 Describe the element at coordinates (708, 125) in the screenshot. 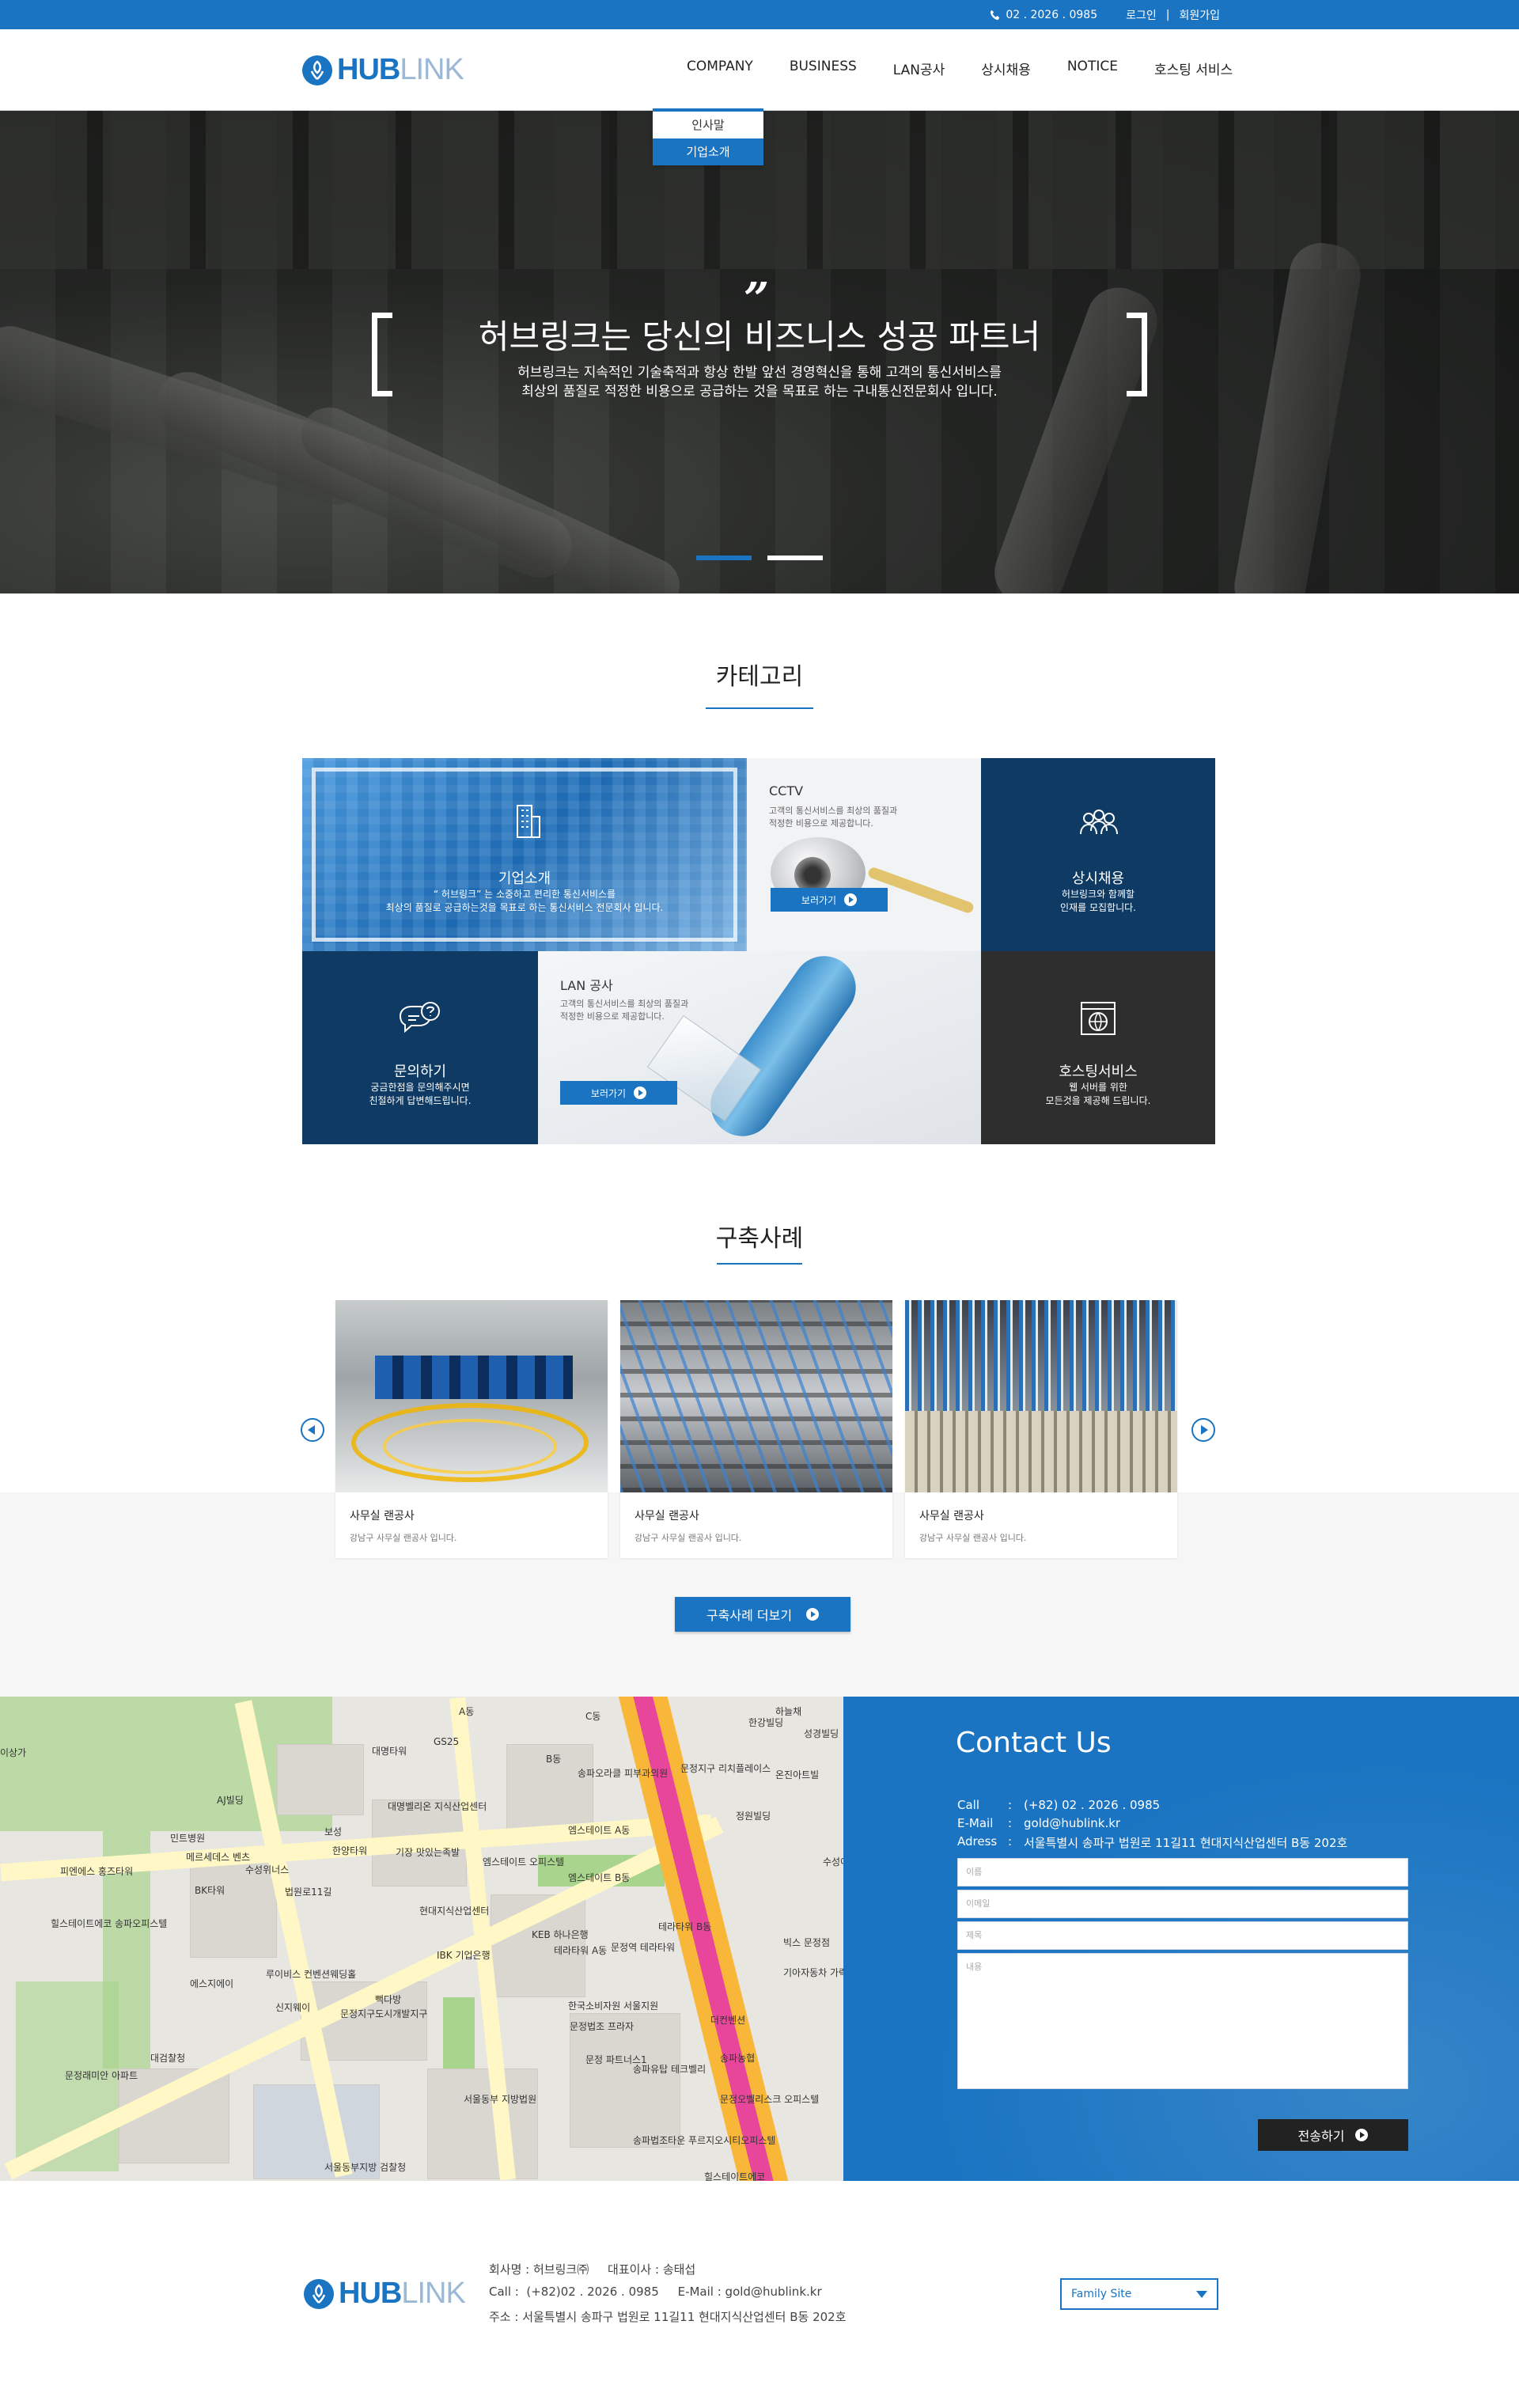

I see `dropdown-item-greeting: 인사말` at that location.